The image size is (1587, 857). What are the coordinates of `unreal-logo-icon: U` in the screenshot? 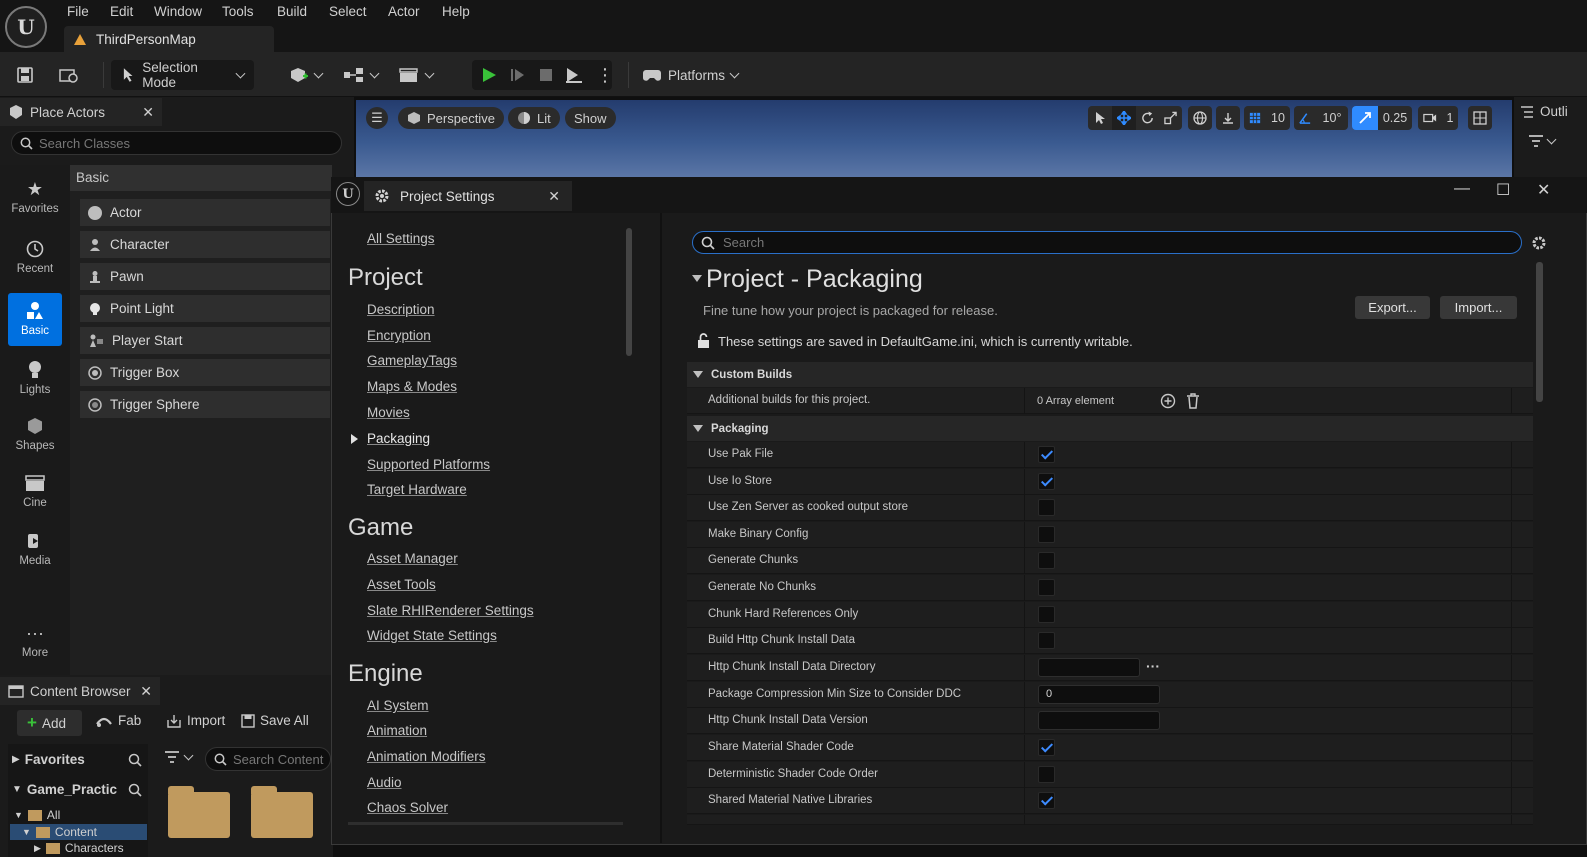 It's located at (26, 27).